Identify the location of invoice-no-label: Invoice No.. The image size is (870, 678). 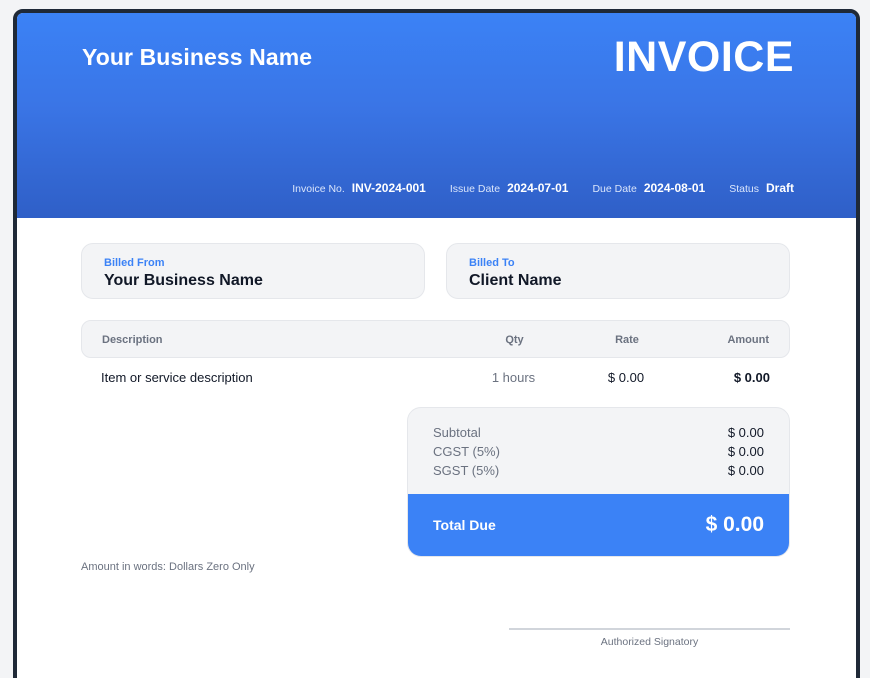
(318, 189).